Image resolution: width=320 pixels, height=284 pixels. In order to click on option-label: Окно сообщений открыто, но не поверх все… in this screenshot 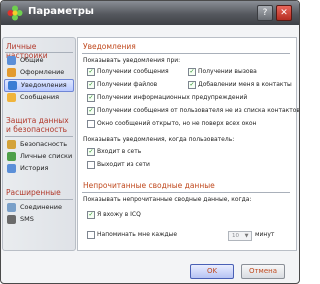, I will do `click(177, 123)`.